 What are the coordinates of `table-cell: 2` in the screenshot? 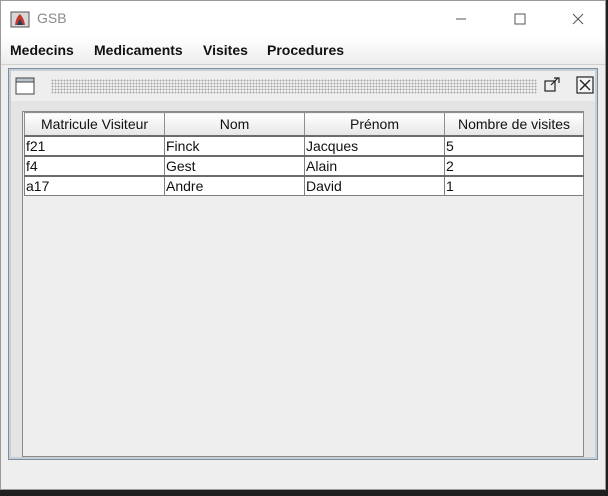 It's located at (514, 166).